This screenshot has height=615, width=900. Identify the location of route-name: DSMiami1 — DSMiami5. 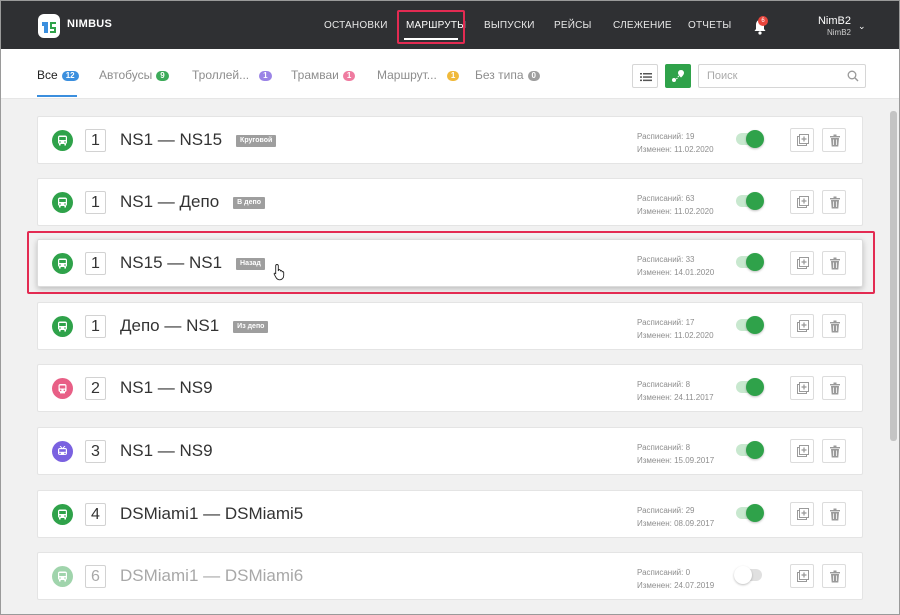
(211, 514).